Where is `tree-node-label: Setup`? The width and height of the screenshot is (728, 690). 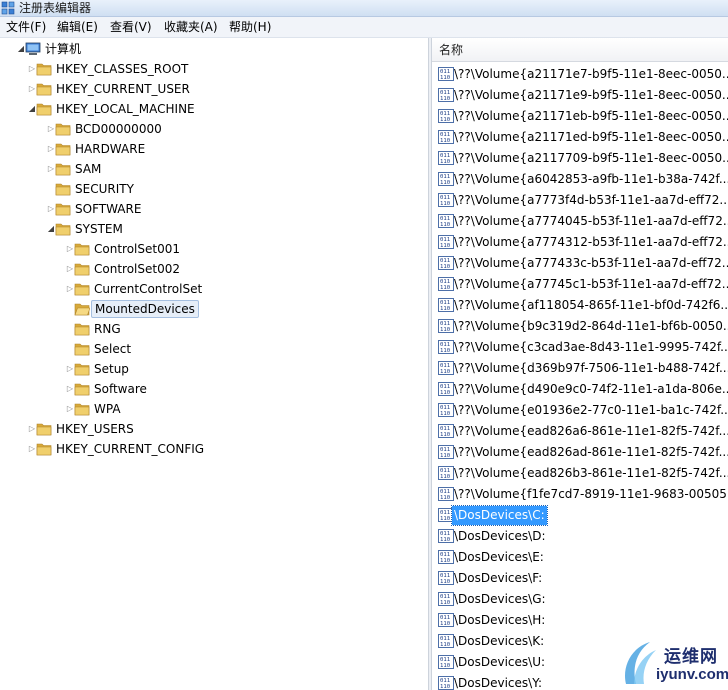 tree-node-label: Setup is located at coordinates (111, 369).